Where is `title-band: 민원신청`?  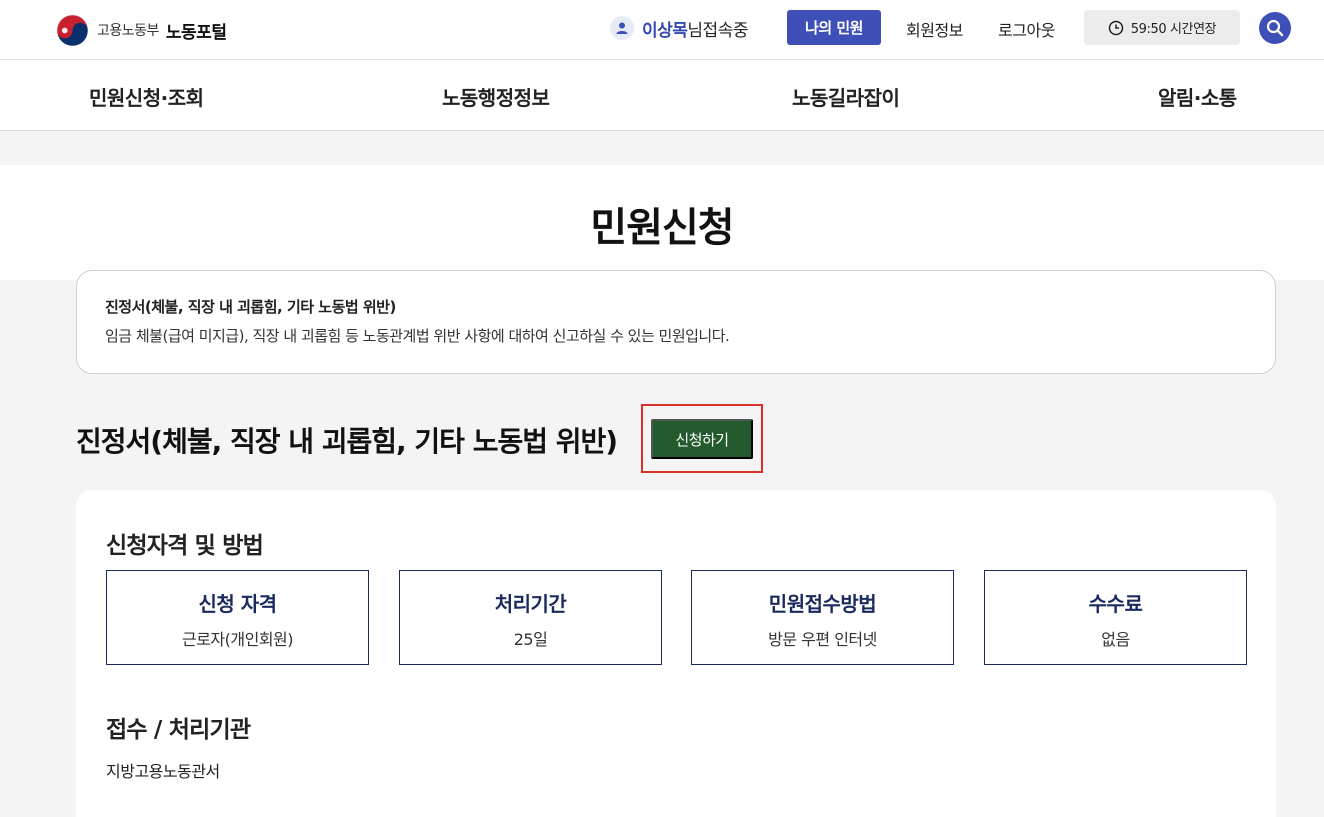 title-band: 민원신청 is located at coordinates (662, 222).